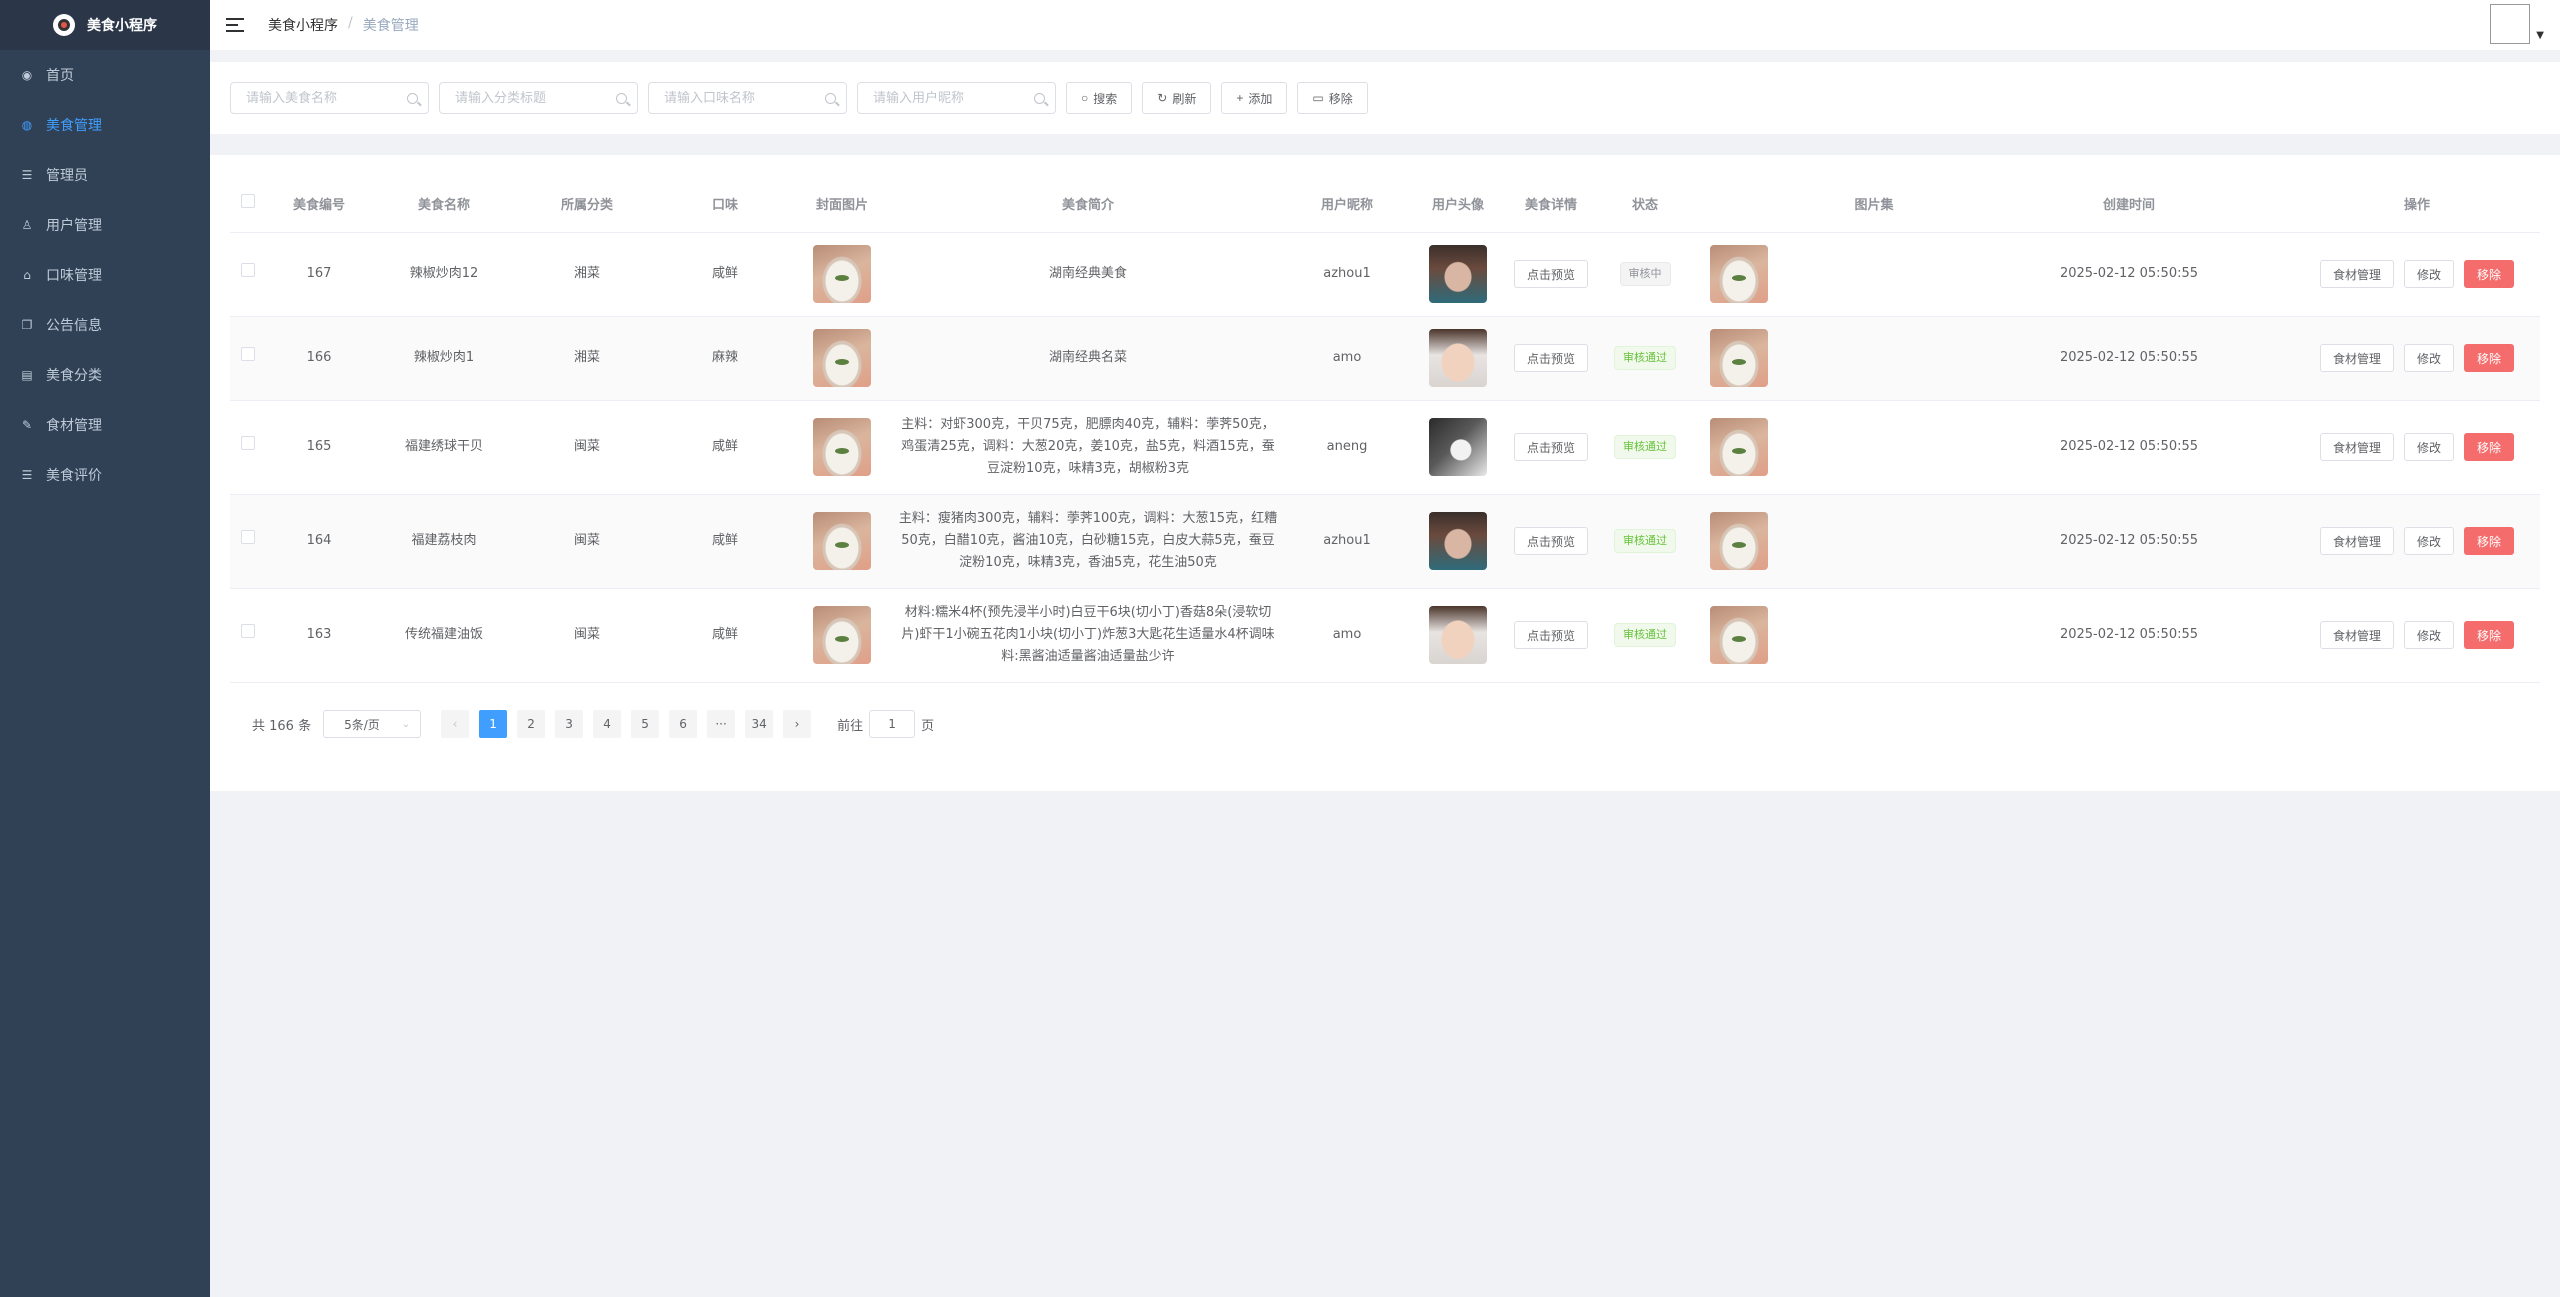 Image resolution: width=2560 pixels, height=1297 pixels. I want to click on sidebar-item: ♙ 用户管理, so click(105, 225).